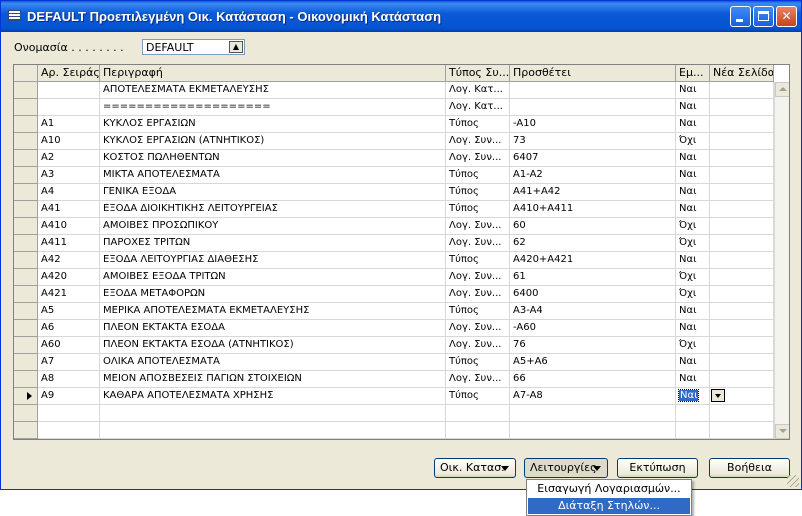  I want to click on cell-adds: A7-A8, so click(593, 396).